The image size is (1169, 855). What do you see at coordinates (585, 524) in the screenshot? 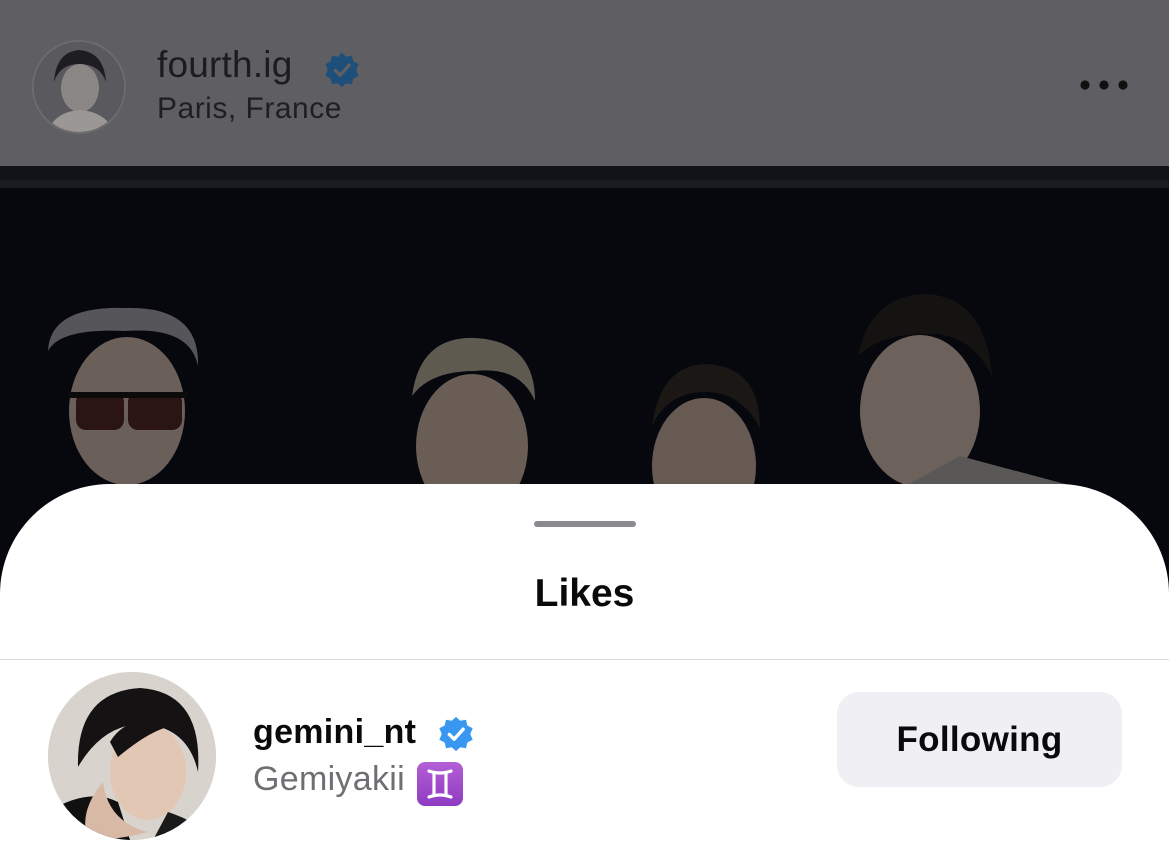
I see `sheet-grabber` at bounding box center [585, 524].